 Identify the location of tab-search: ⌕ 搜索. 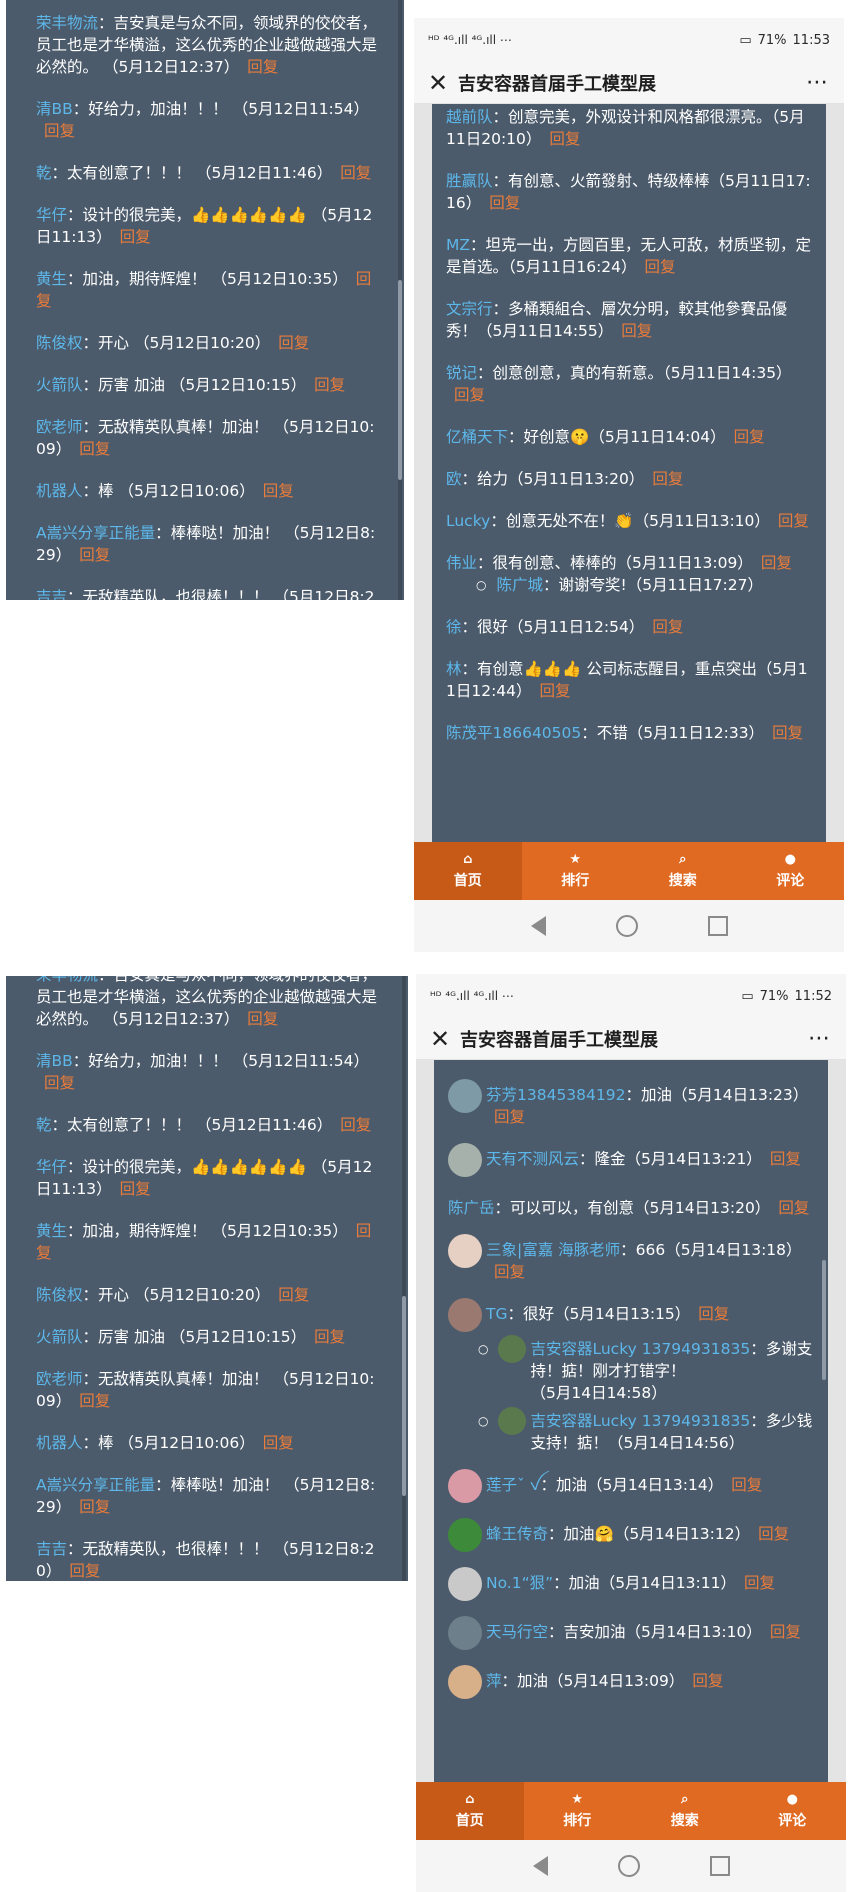
(685, 1811).